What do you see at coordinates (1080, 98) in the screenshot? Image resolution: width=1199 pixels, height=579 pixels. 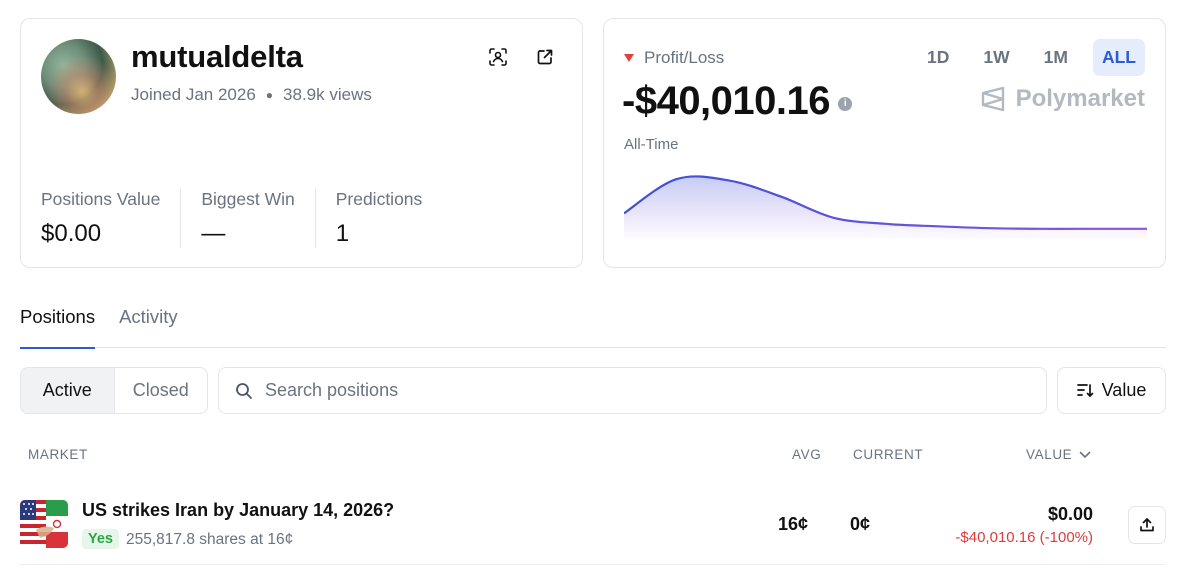 I see `brand-name: Polymarket` at bounding box center [1080, 98].